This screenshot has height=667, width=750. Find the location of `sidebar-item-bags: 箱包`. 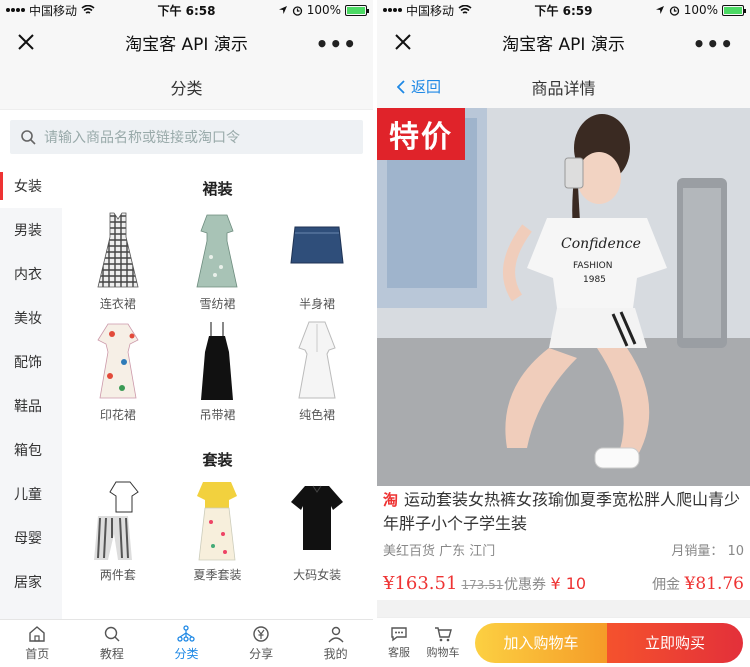

sidebar-item-bags: 箱包 is located at coordinates (31, 450).